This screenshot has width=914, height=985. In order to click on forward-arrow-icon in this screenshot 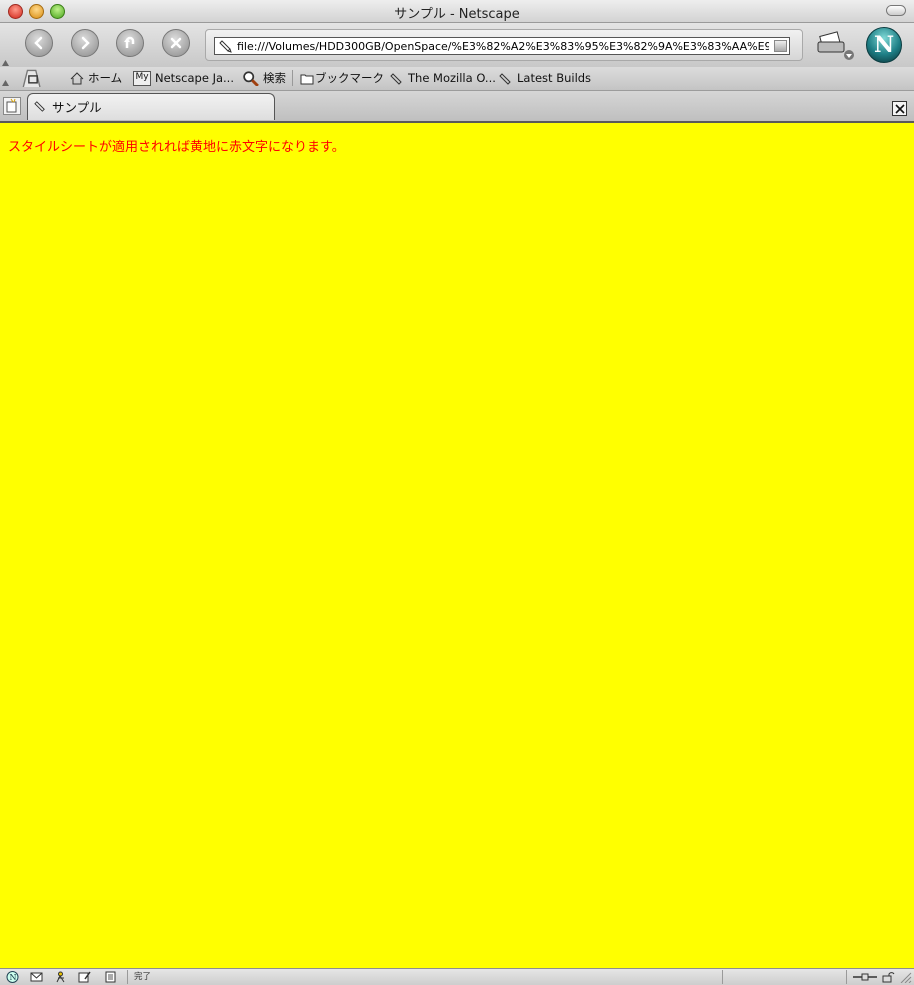, I will do `click(85, 43)`.